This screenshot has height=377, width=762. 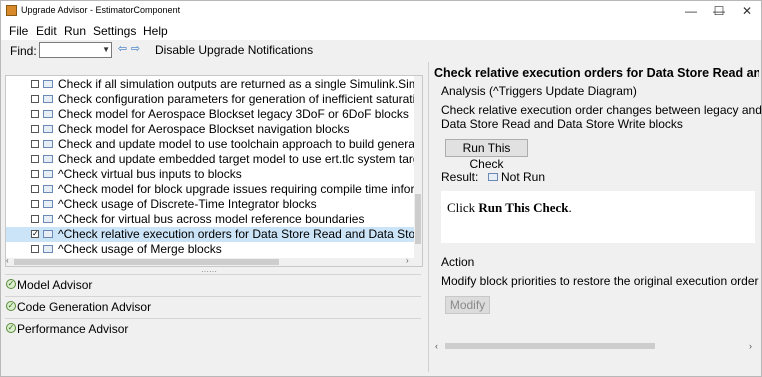 What do you see at coordinates (106, 50) in the screenshot?
I see `chevron-down-icon: ▼` at bounding box center [106, 50].